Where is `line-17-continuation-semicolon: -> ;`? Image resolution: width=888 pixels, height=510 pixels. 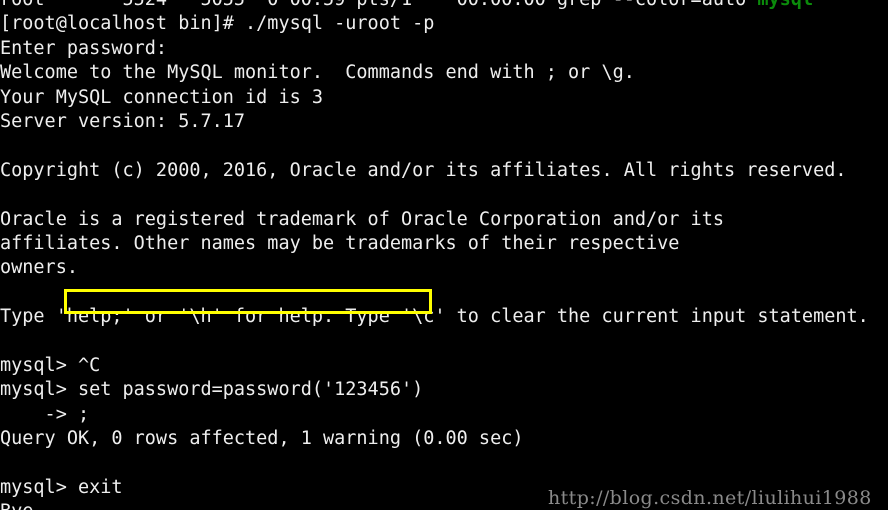 line-17-continuation-semicolon: -> ; is located at coordinates (45, 414).